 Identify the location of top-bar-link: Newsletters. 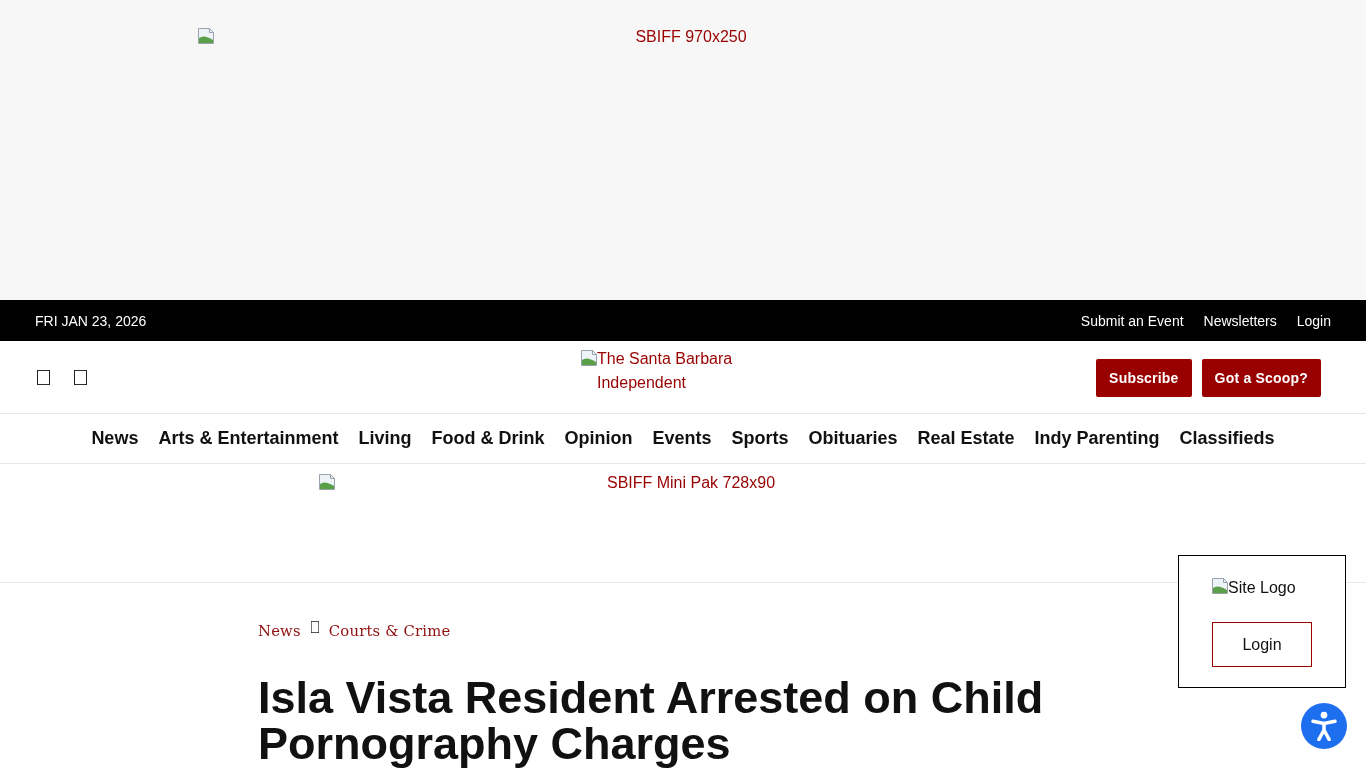
(1240, 320).